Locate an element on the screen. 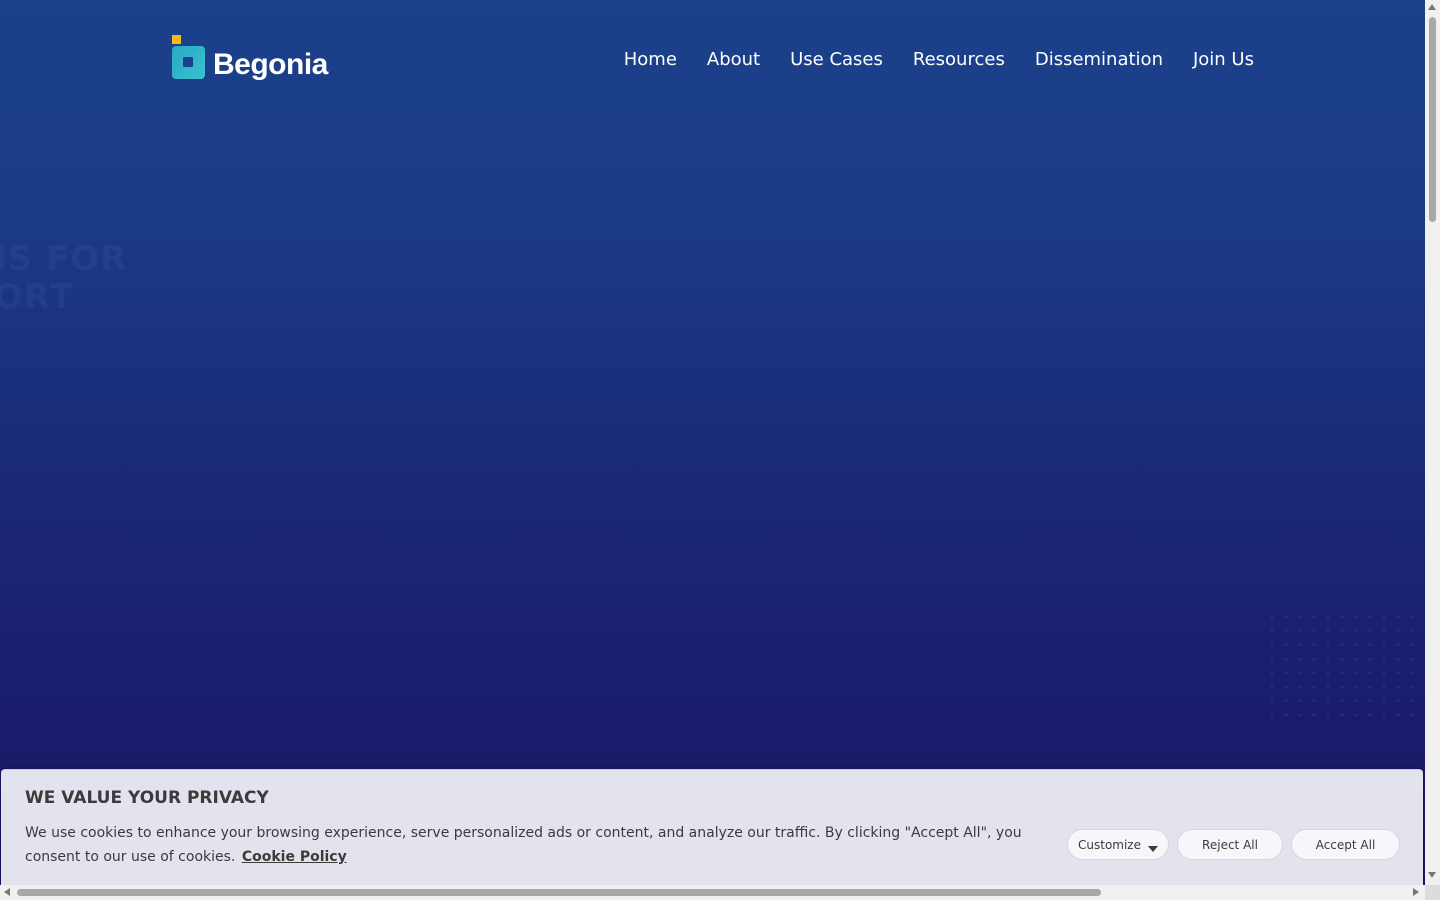  logo-text: Begonia is located at coordinates (270, 64).